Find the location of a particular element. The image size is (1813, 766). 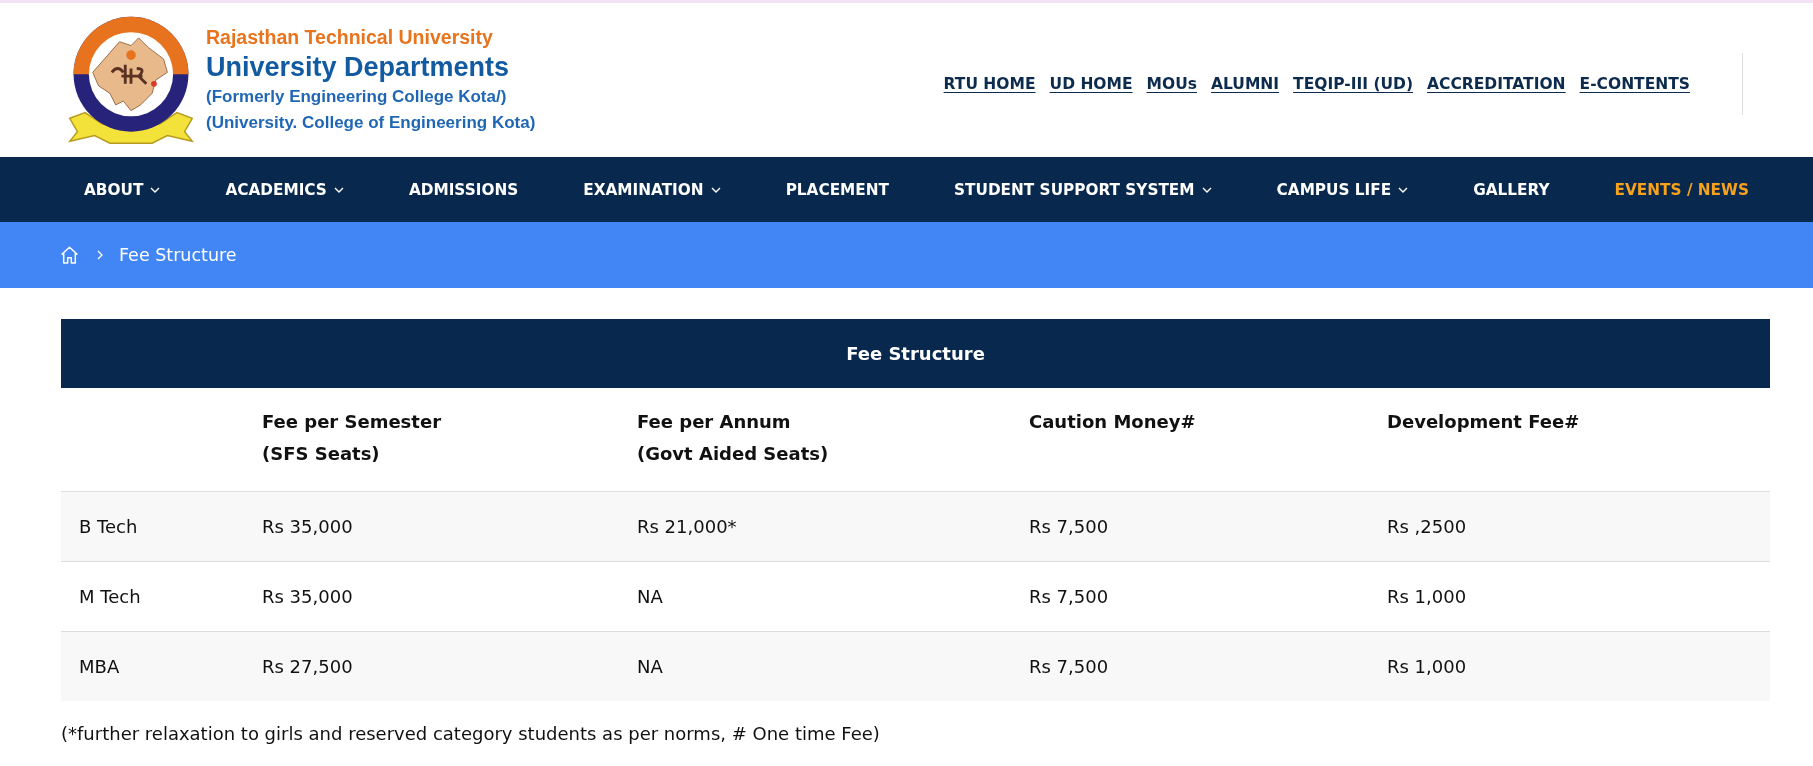

column-header: Caution Money# is located at coordinates (1190, 439).